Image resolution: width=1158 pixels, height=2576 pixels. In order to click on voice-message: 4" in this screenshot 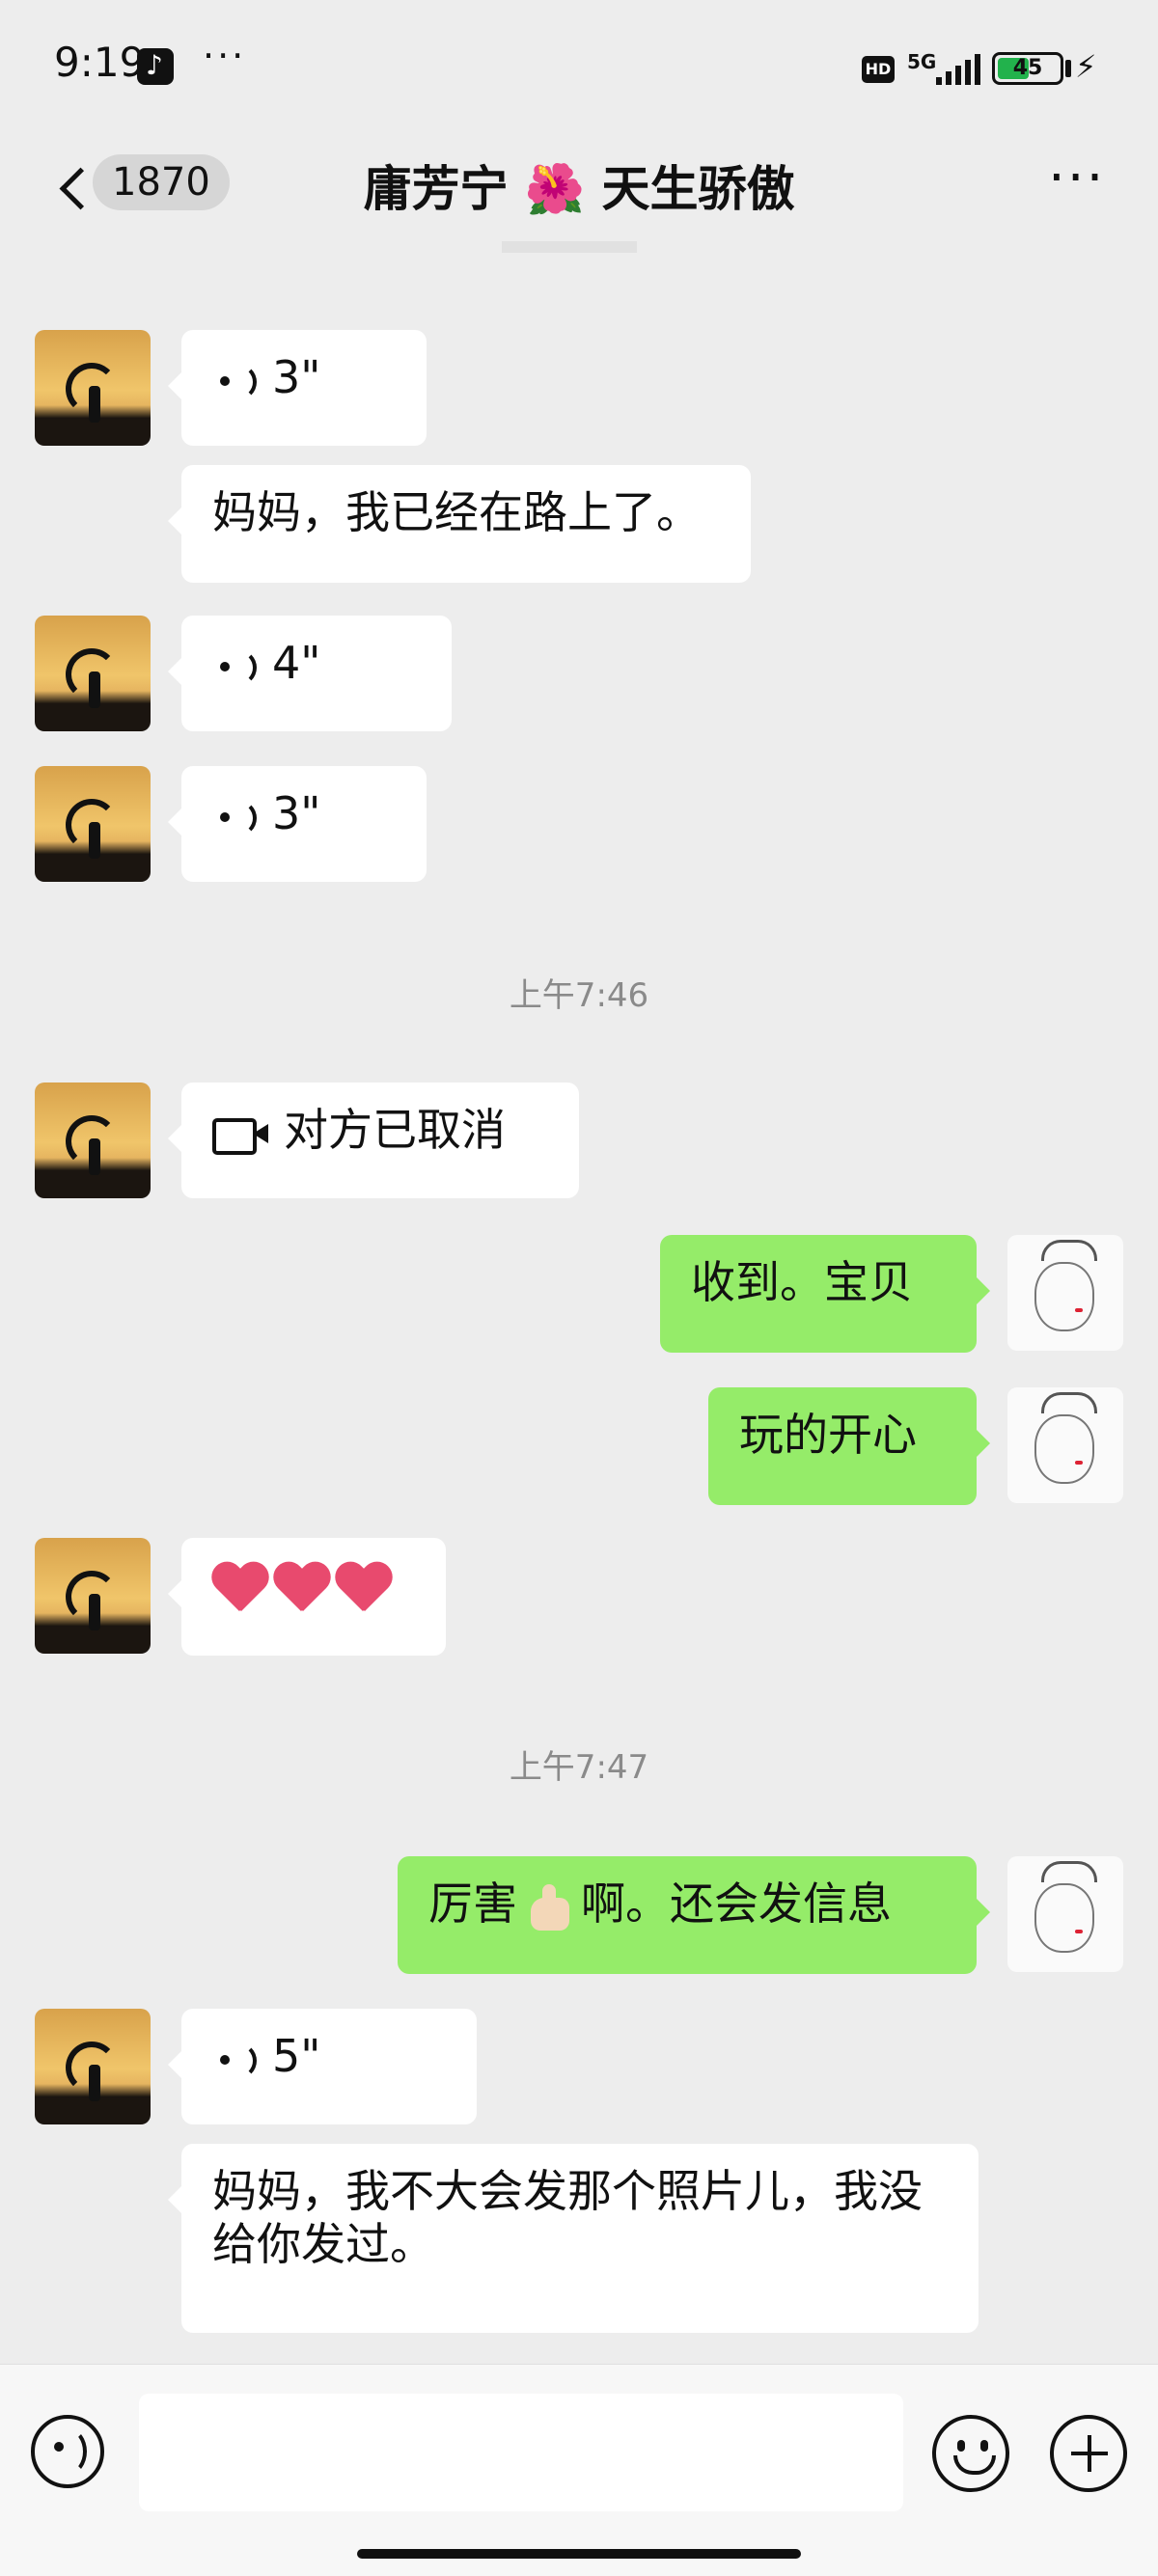, I will do `click(310, 674)`.